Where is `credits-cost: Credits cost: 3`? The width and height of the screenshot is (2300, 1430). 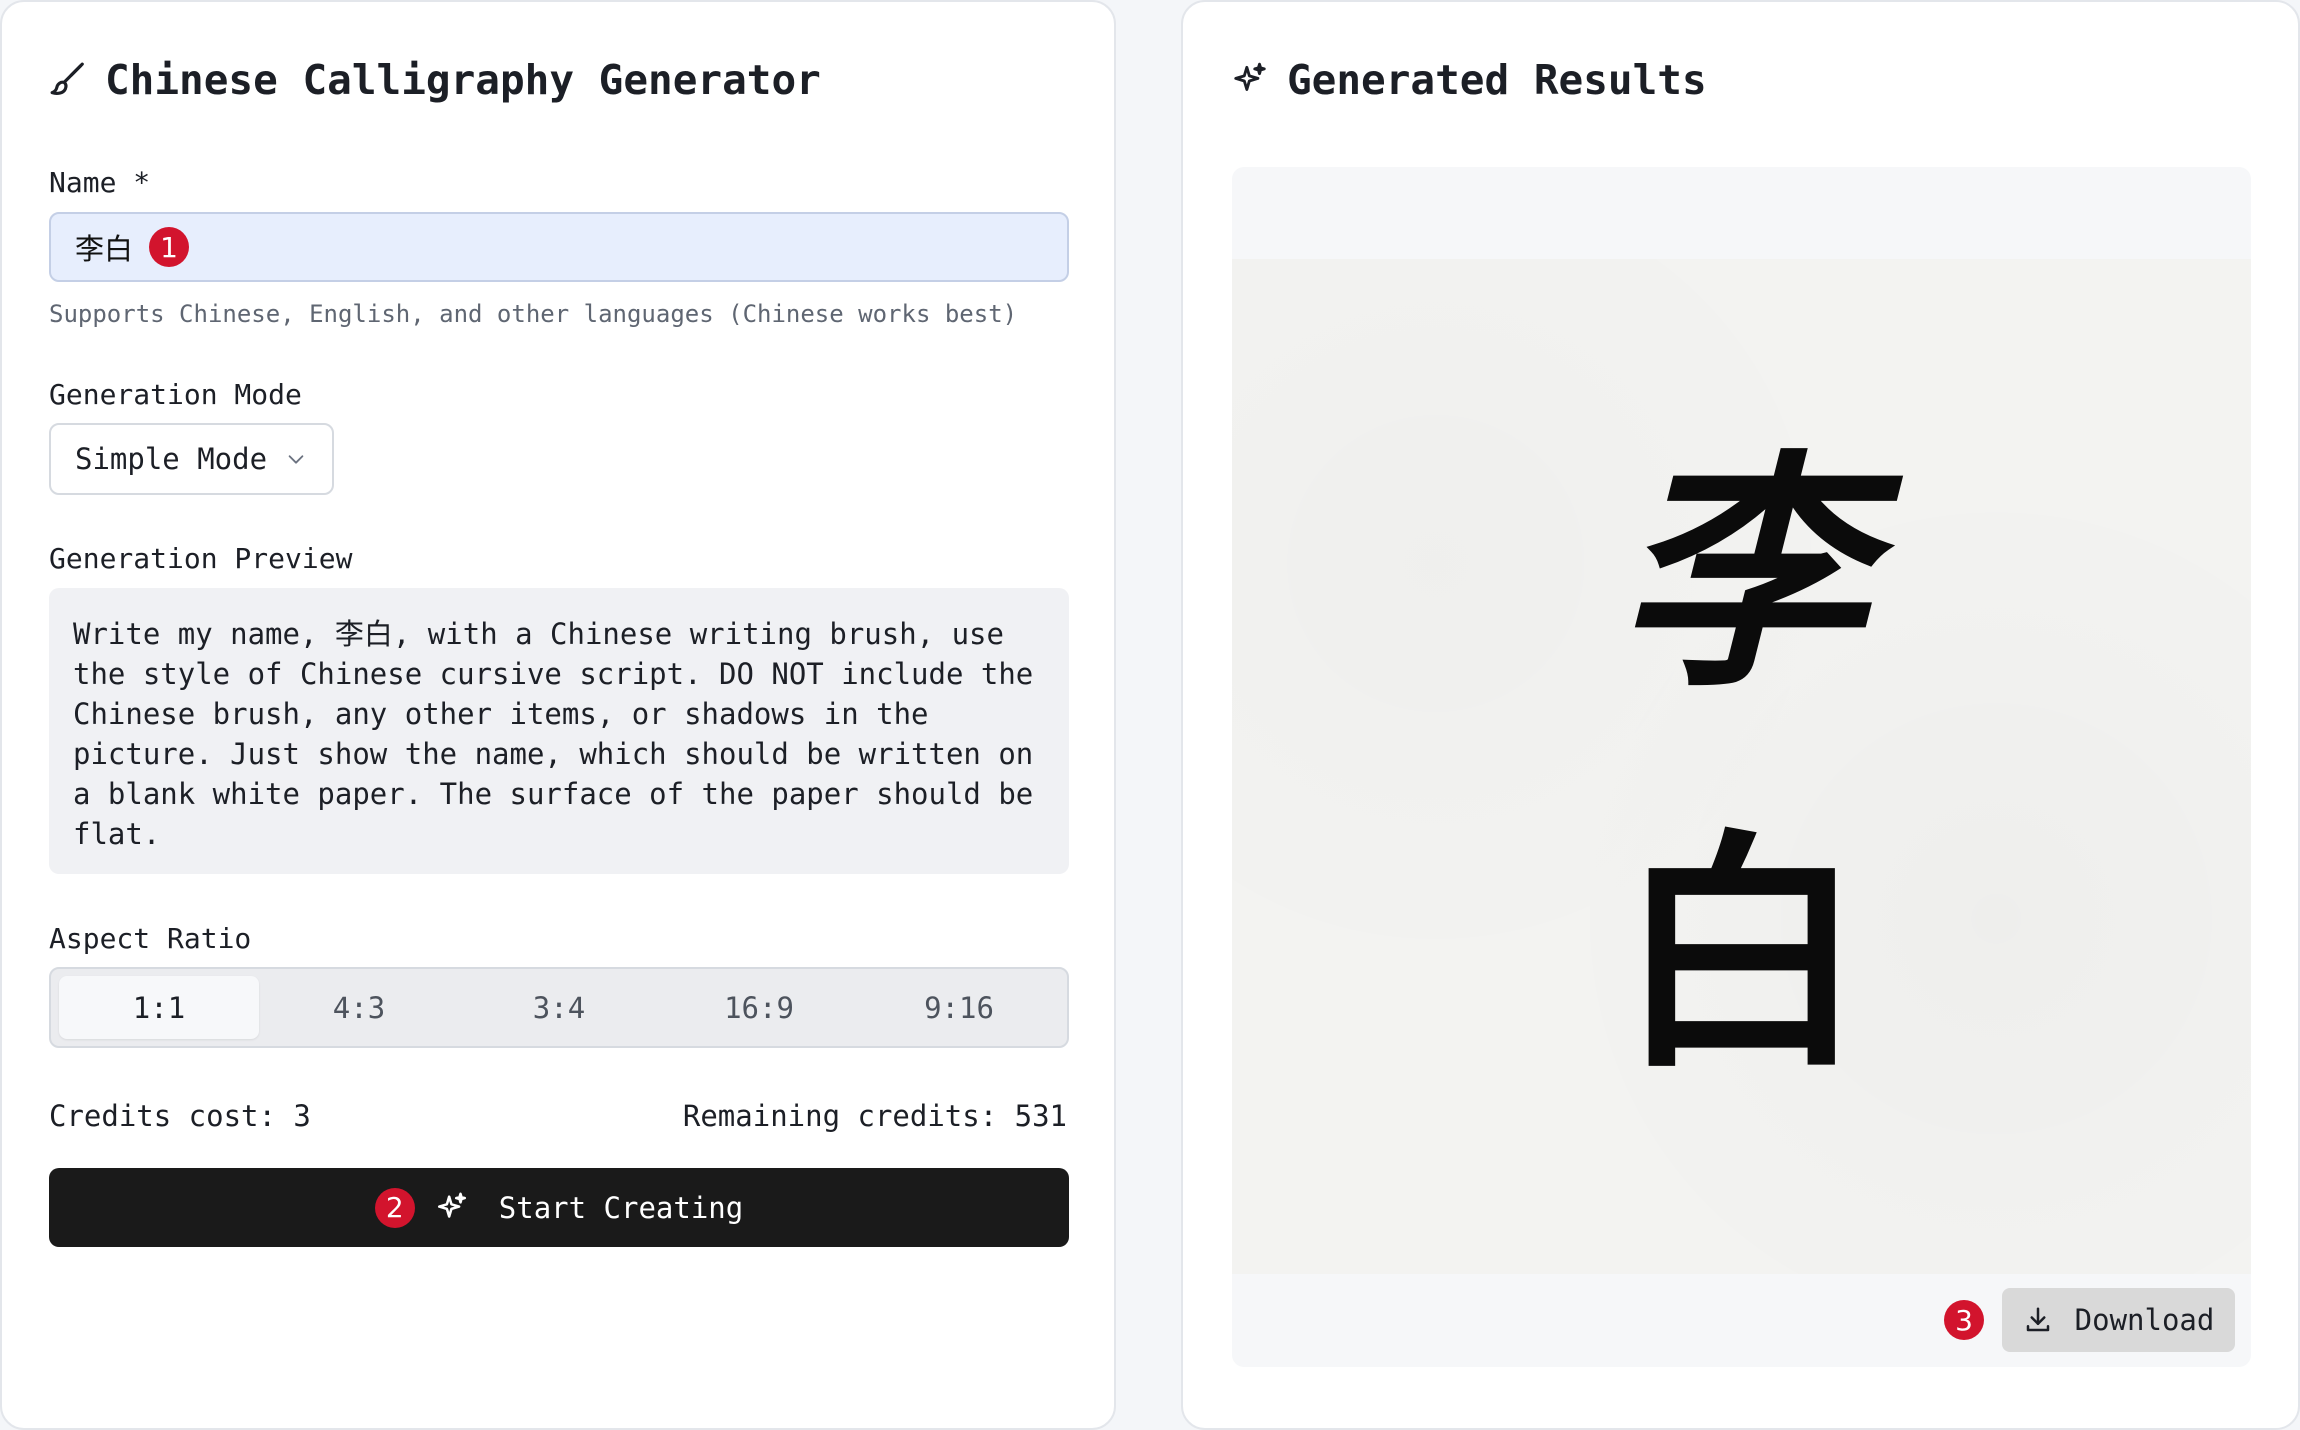 credits-cost: Credits cost: 3 is located at coordinates (180, 1116).